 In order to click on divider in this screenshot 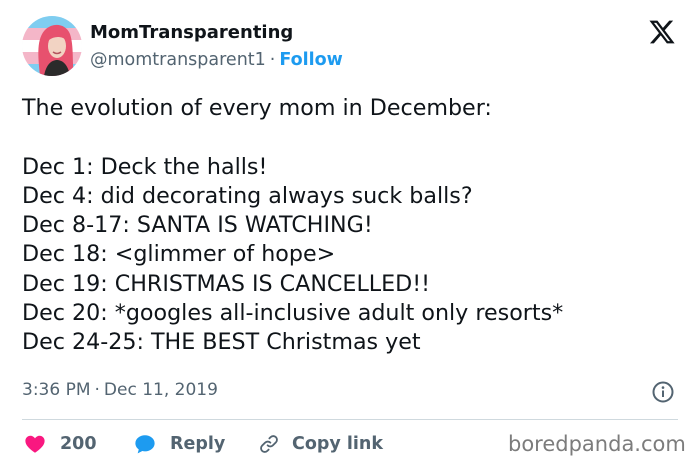, I will do `click(350, 419)`.